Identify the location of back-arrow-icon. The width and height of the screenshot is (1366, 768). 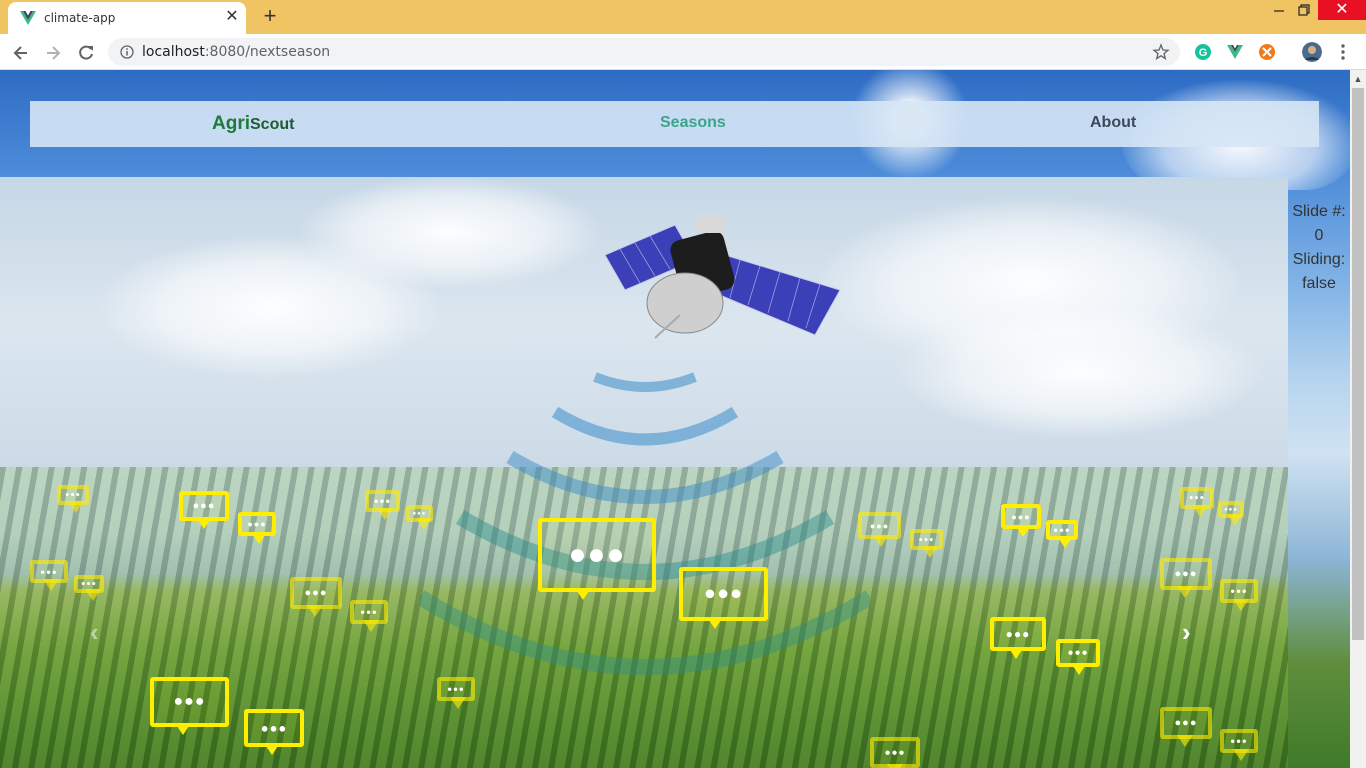
(21, 53).